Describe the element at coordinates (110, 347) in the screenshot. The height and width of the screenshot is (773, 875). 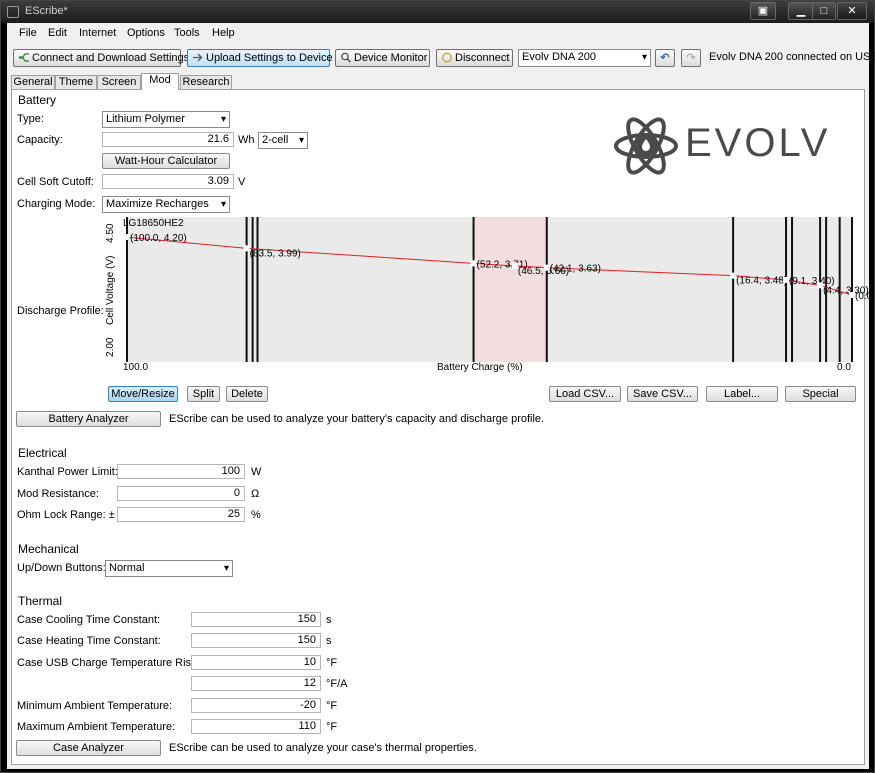
I see `y-tick-label: 2.00` at that location.